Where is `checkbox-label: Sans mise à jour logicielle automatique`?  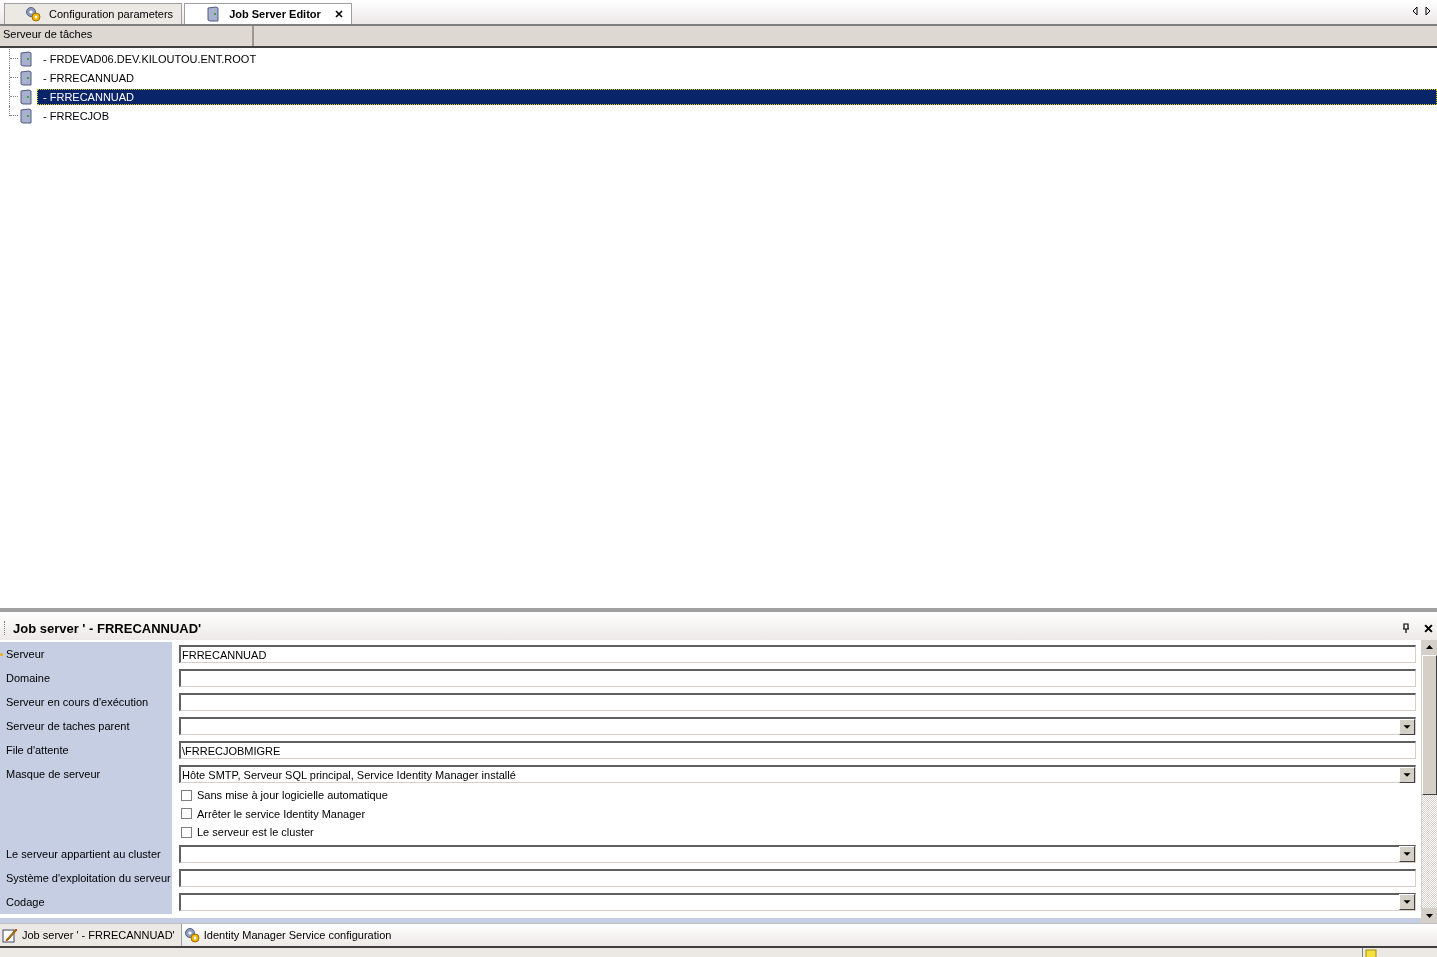
checkbox-label: Sans mise à jour logicielle automatique is located at coordinates (292, 795).